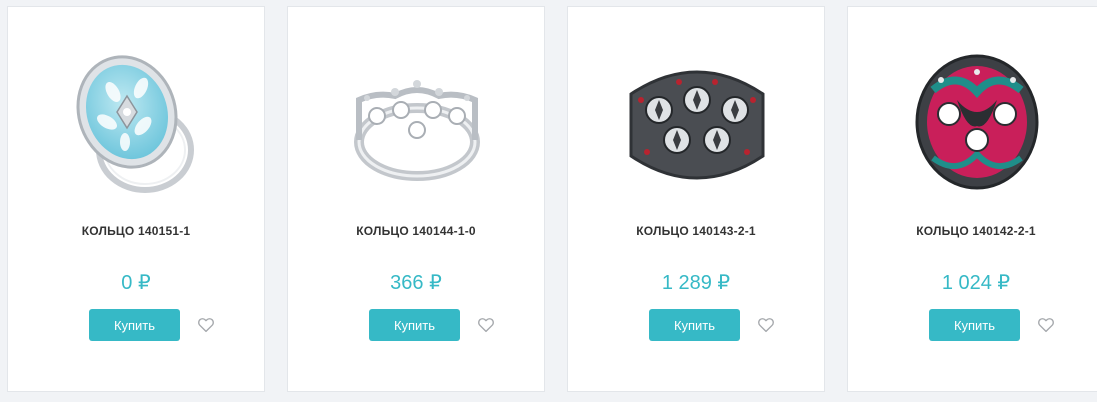 This screenshot has height=402, width=1097. Describe the element at coordinates (972, 231) in the screenshot. I see `product-title: КОЛЬЦО 140142-2-1` at that location.